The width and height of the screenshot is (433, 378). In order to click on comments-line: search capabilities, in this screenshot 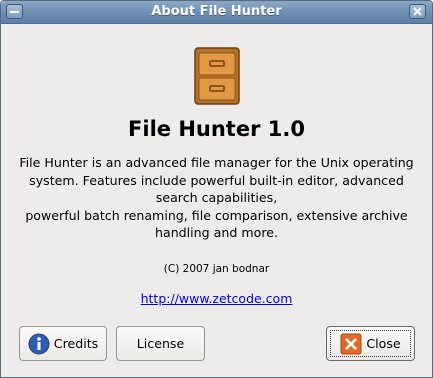, I will do `click(216, 197)`.